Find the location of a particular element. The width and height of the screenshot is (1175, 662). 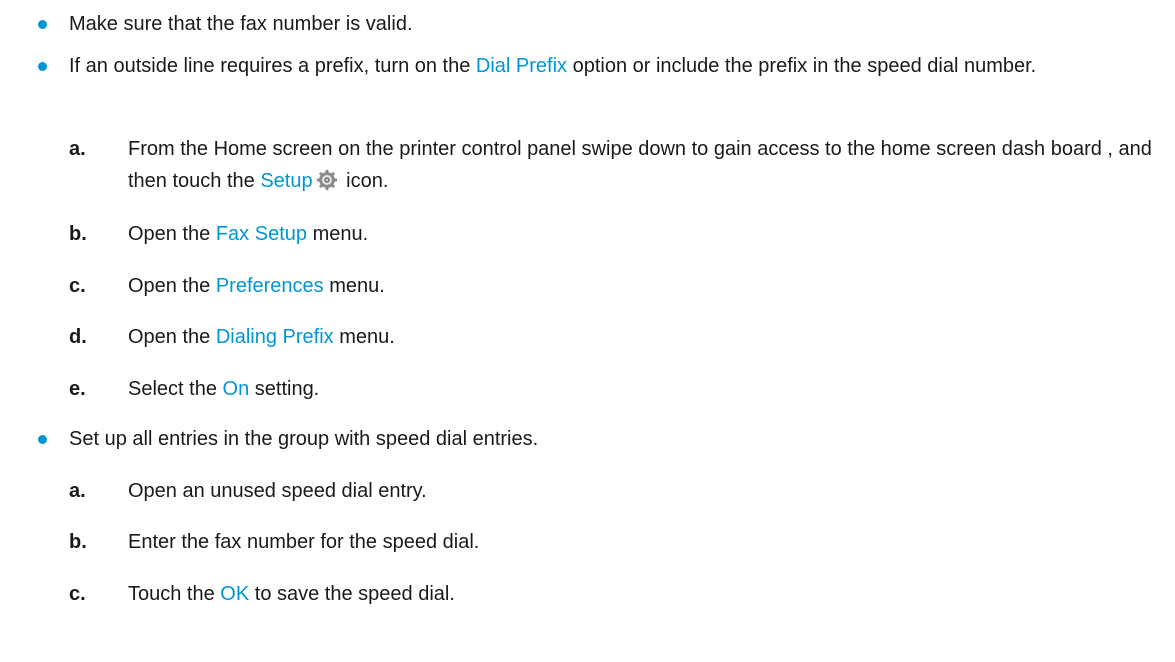

step-text: Open the Fax Setup menu. is located at coordinates (248, 234).